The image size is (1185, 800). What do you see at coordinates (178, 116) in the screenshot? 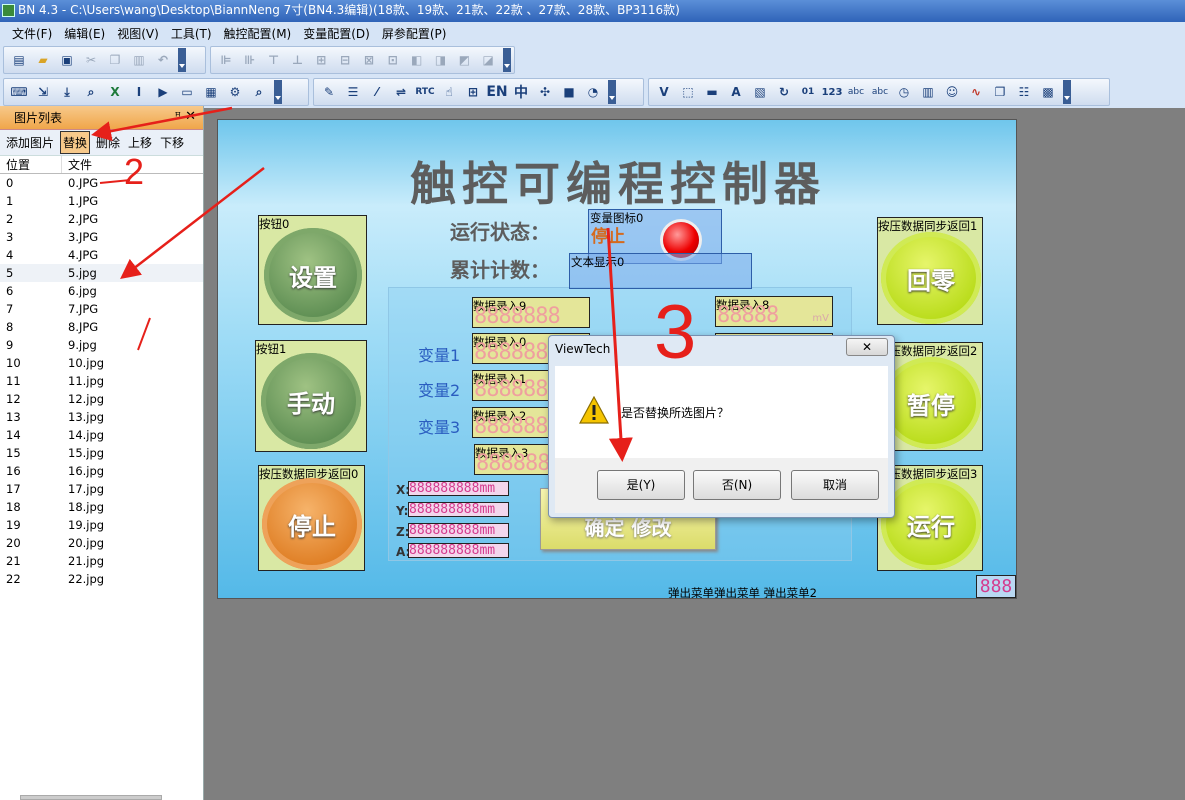
I see `pin-icon: ꟸ` at bounding box center [178, 116].